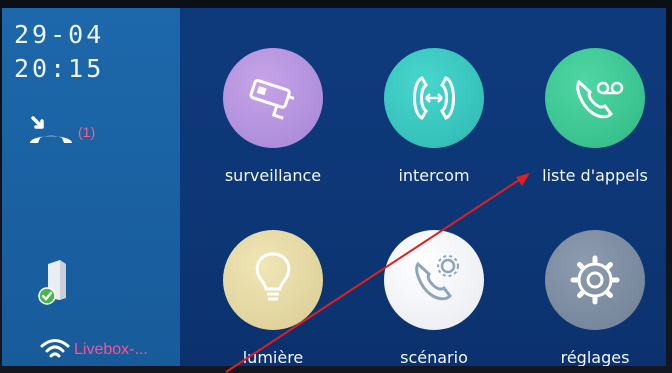  I want to click on tile-lumiere: lumière, so click(273, 298).